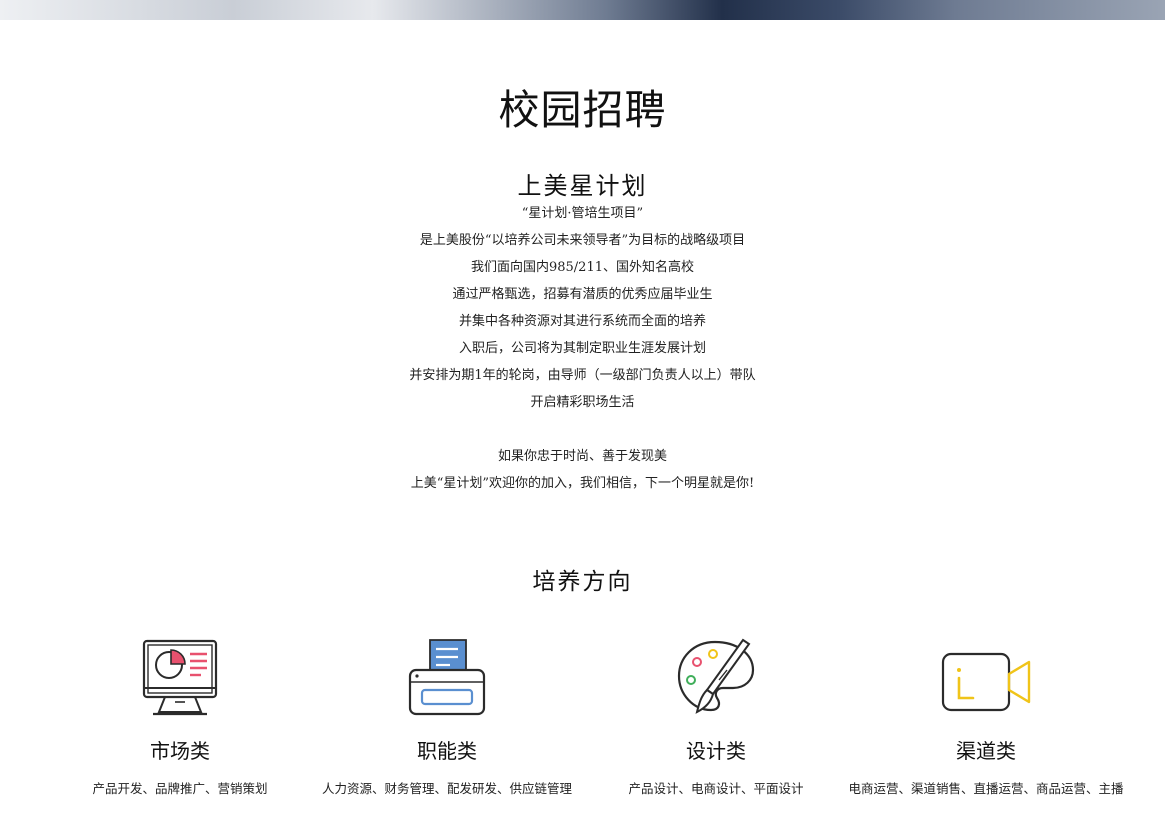 This screenshot has height=814, width=1165. I want to click on category-marketing: 市场类 产品开发、品牌推广、营销策划, so click(180, 714).